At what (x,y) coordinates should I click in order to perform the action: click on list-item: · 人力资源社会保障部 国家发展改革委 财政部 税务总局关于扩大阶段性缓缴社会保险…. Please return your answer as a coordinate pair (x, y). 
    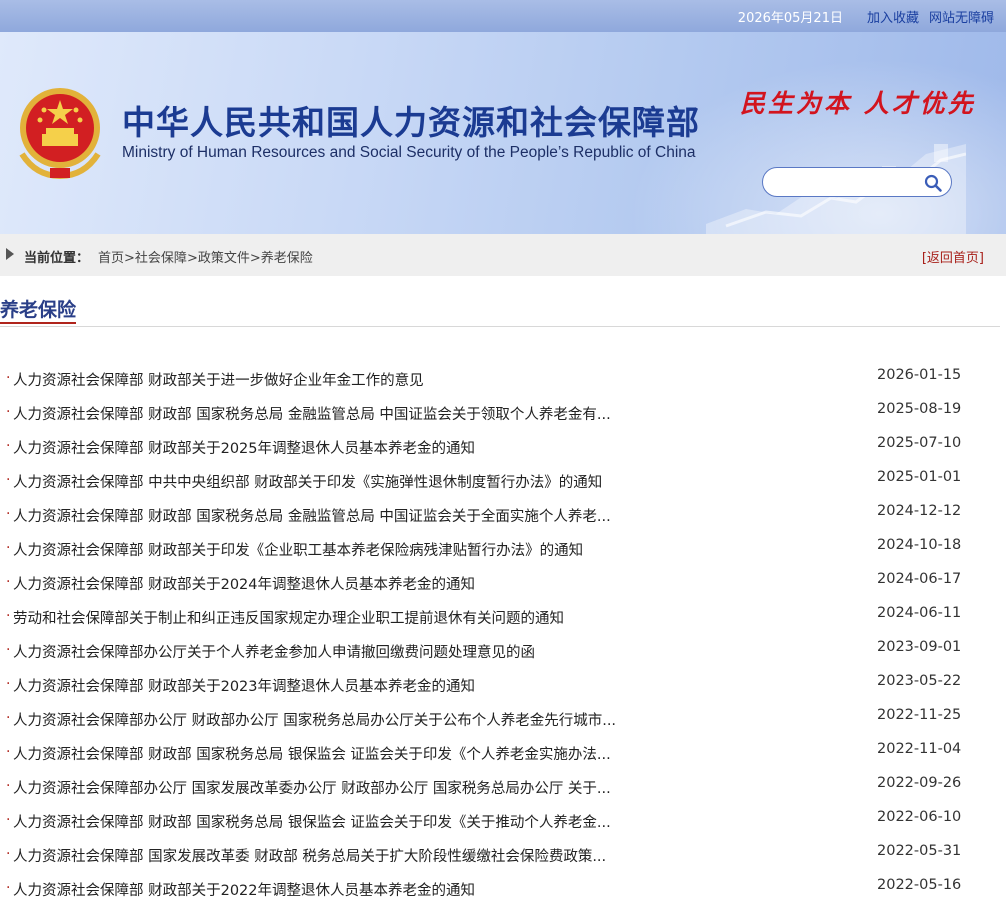
    Looking at the image, I should click on (501, 856).